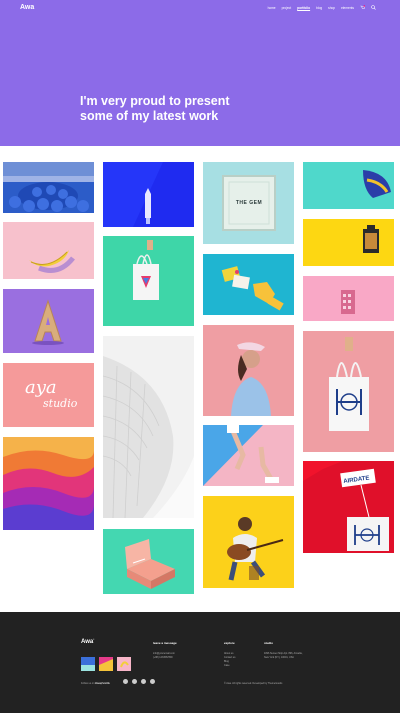  What do you see at coordinates (41, 387) in the screenshot?
I see `aya-logo-text: aya` at bounding box center [41, 387].